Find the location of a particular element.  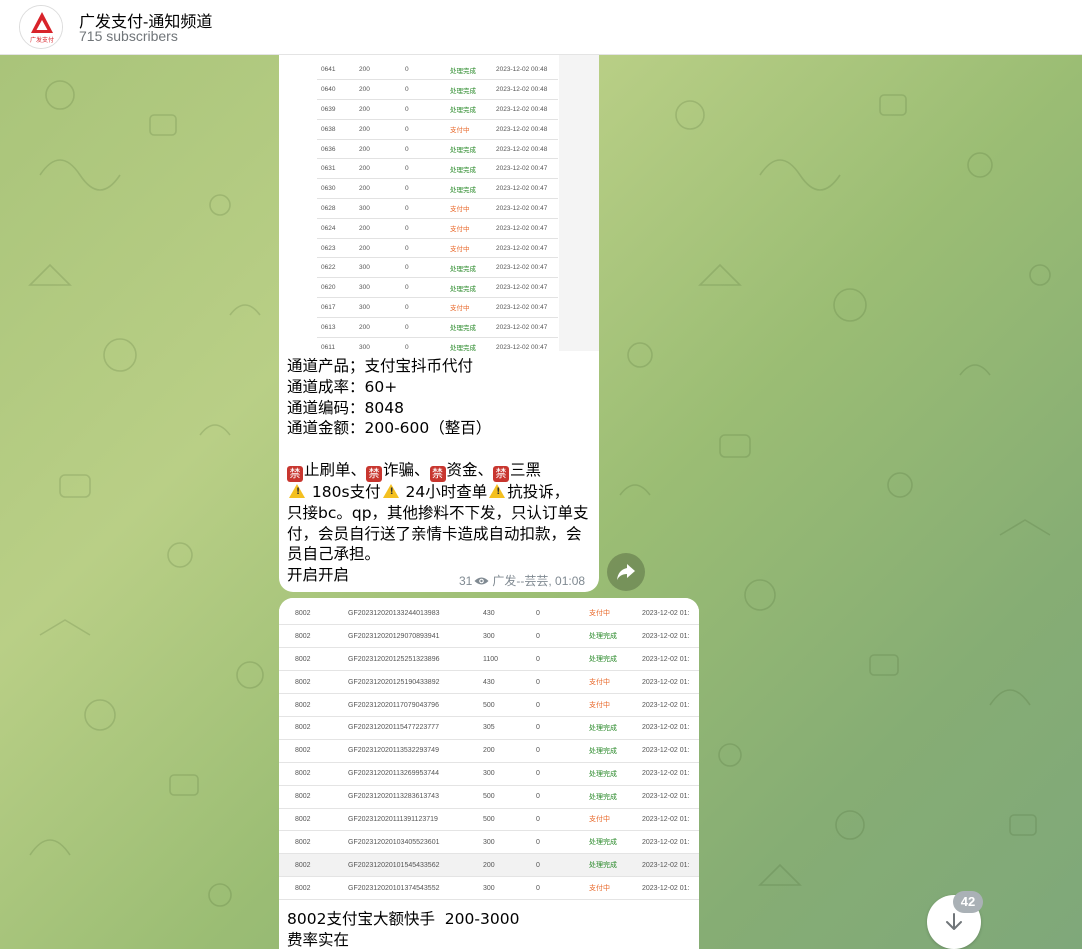

table-row: 0622 300 0 处理完成 2023-12-02 00:47 is located at coordinates (437, 268).